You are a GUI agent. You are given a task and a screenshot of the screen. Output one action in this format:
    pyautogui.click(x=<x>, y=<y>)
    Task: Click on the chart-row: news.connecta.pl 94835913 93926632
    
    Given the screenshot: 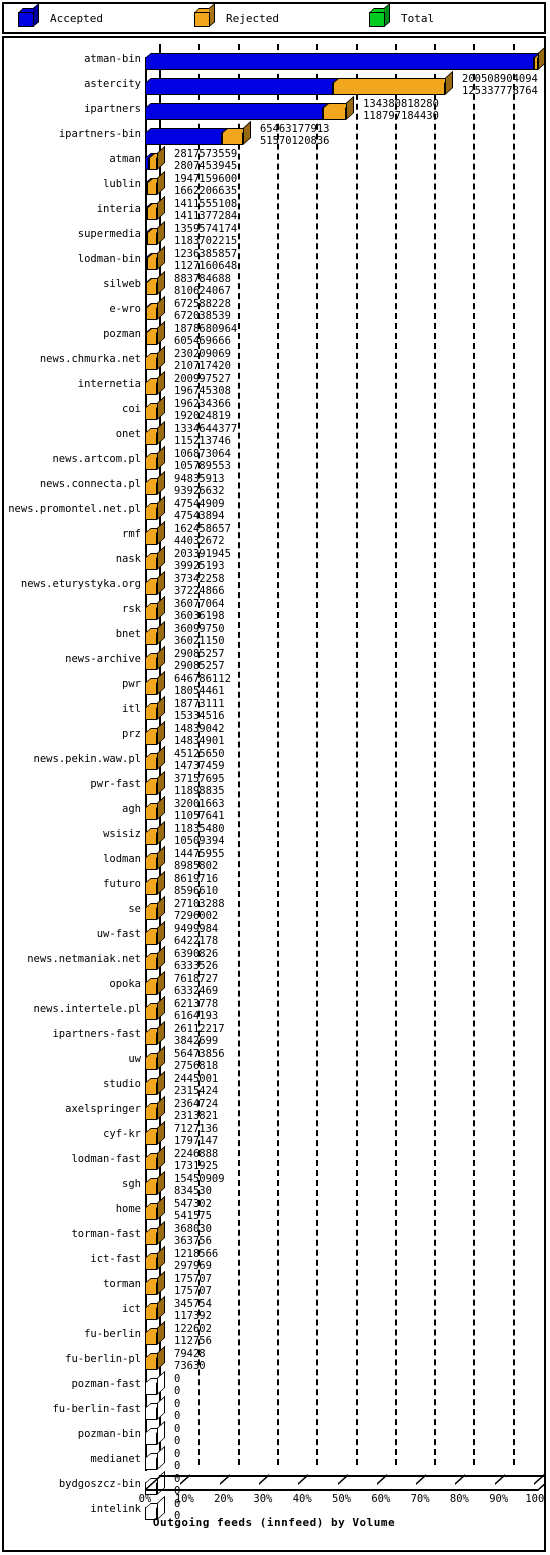 What is the action you would take?
    pyautogui.click(x=274, y=484)
    